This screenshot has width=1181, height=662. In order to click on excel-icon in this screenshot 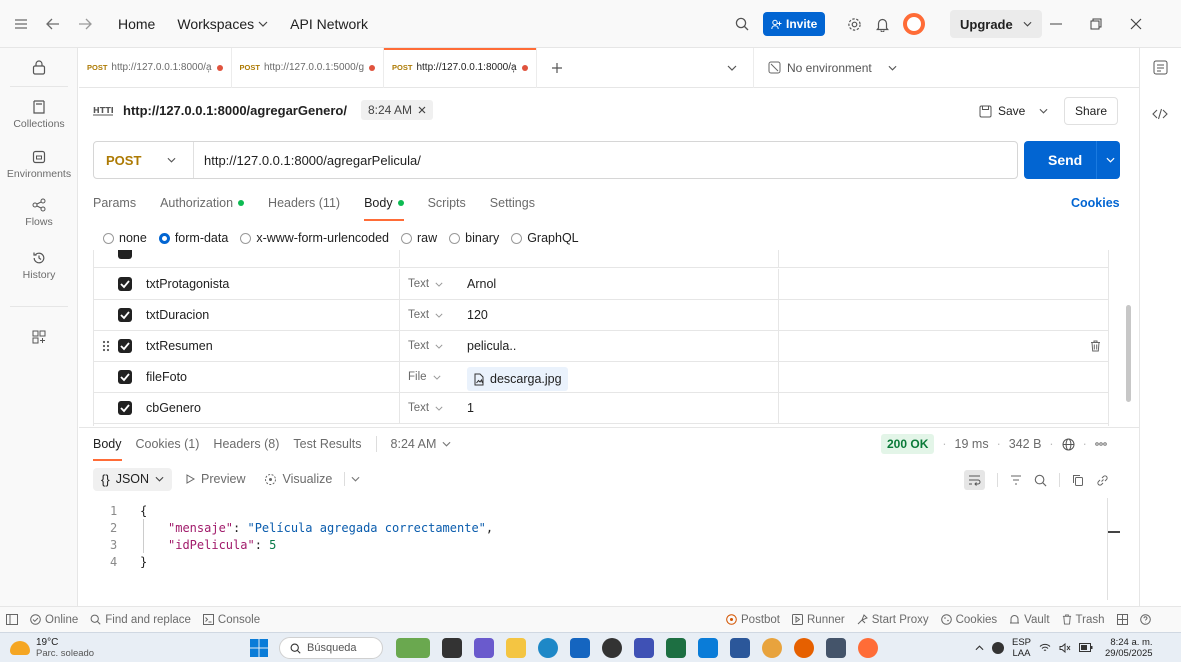, I will do `click(676, 648)`.